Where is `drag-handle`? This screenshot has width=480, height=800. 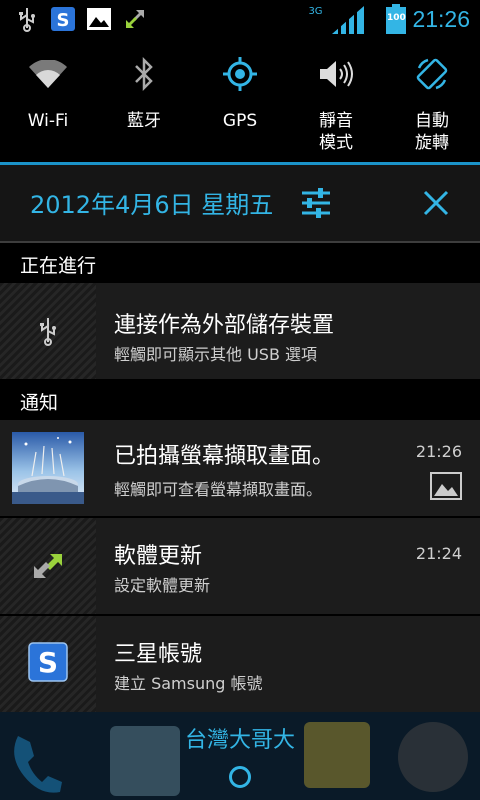
drag-handle is located at coordinates (240, 777).